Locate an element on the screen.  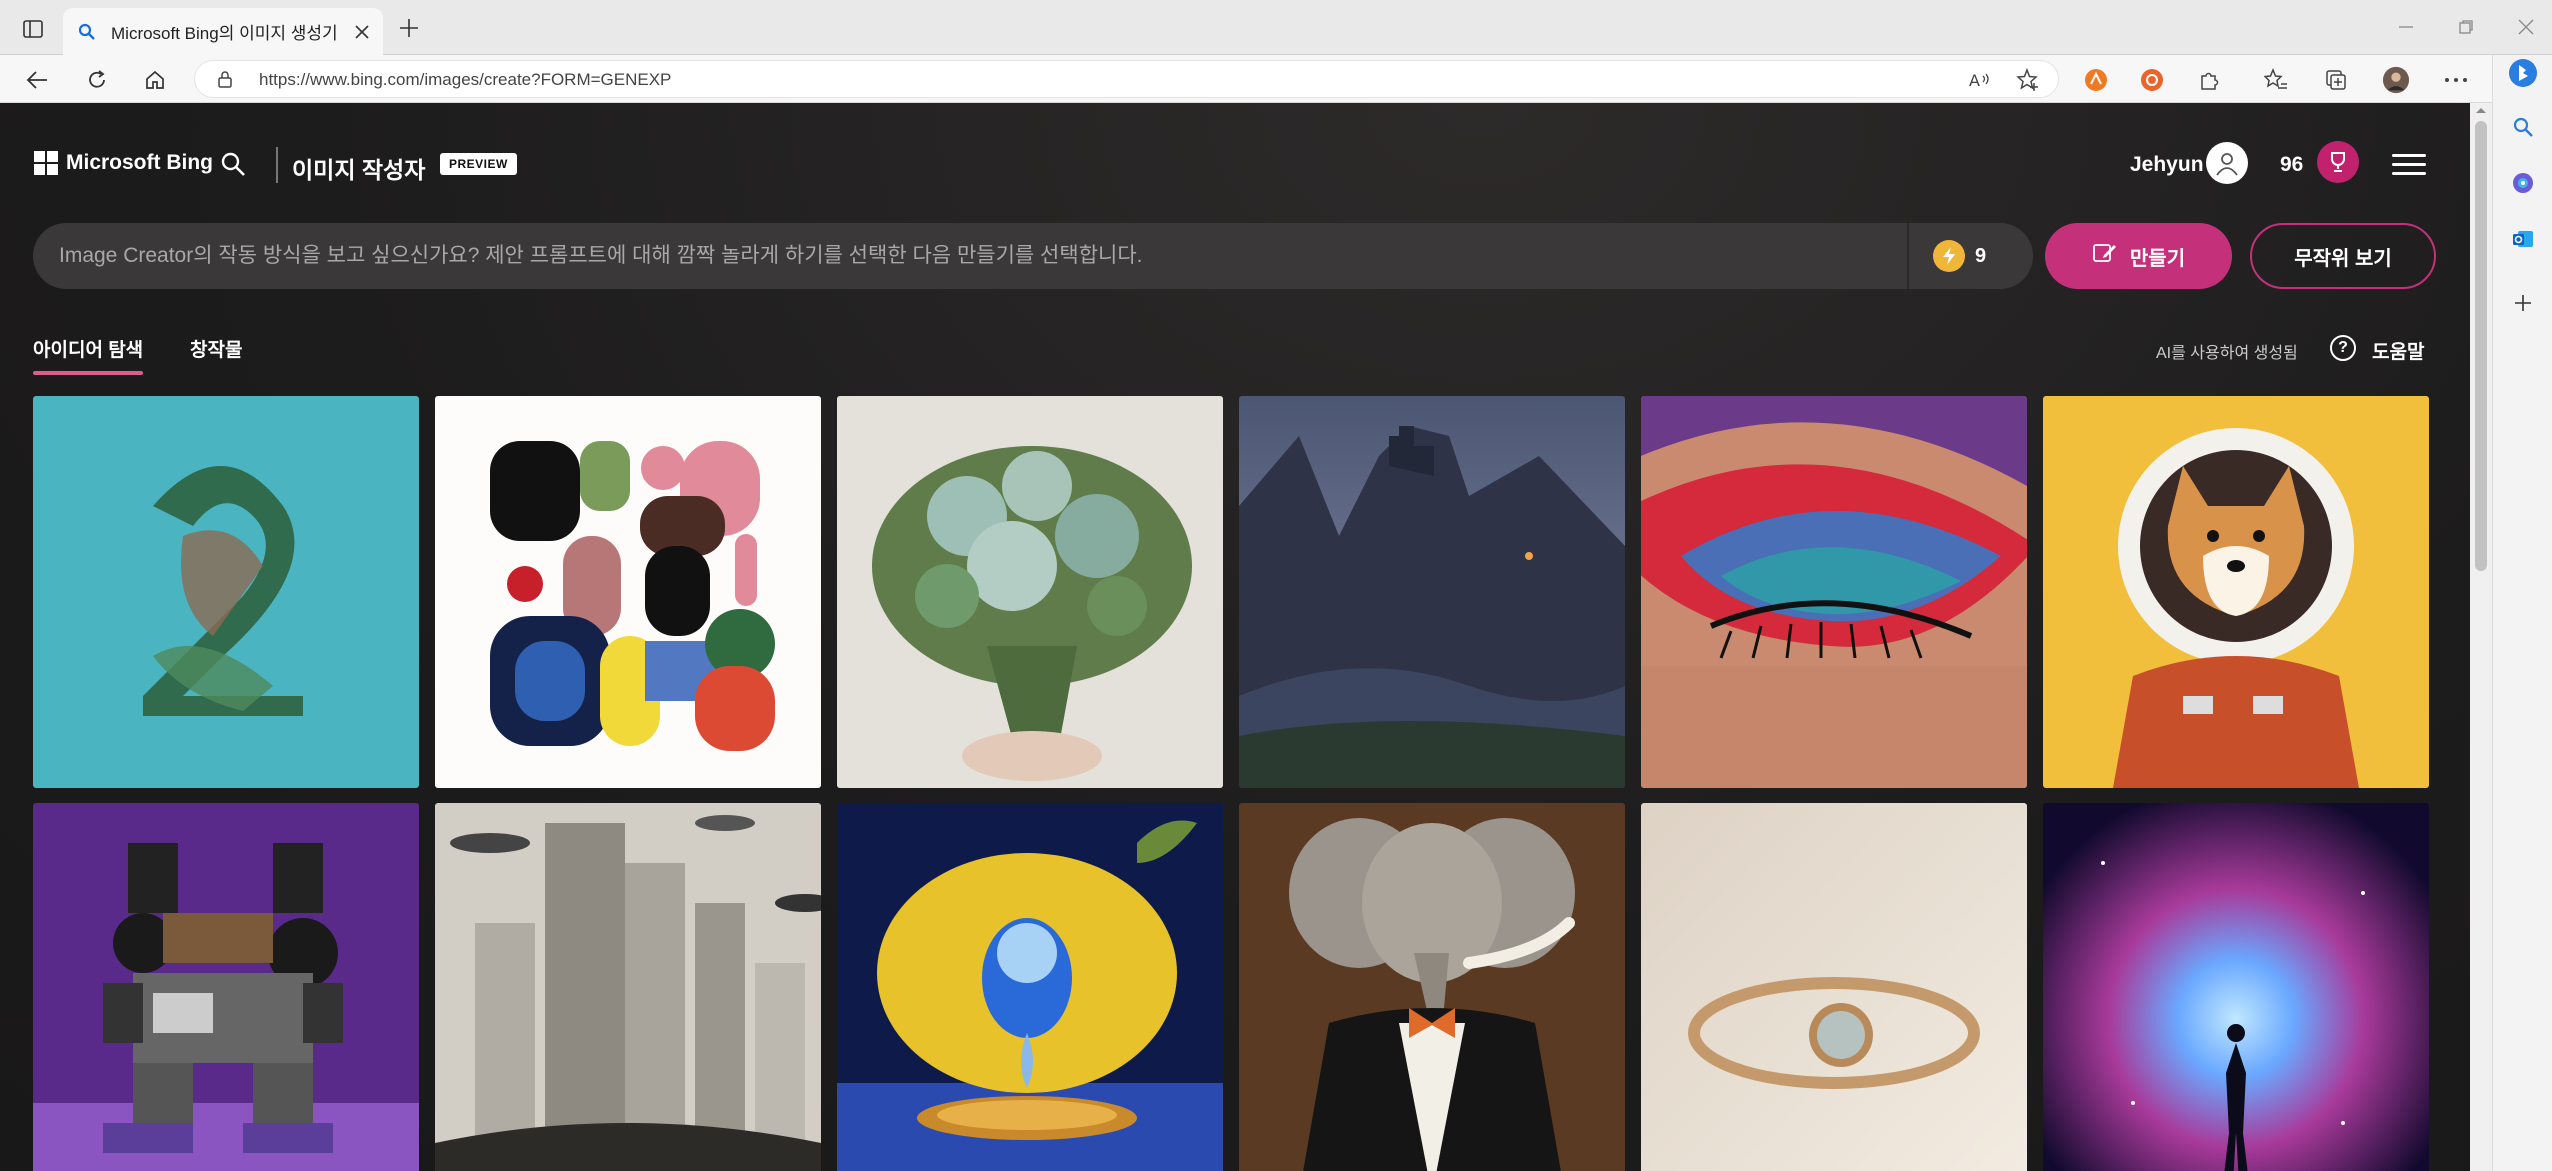
tab-explore-ideas: 아이디어 탐색 is located at coordinates (88, 355).